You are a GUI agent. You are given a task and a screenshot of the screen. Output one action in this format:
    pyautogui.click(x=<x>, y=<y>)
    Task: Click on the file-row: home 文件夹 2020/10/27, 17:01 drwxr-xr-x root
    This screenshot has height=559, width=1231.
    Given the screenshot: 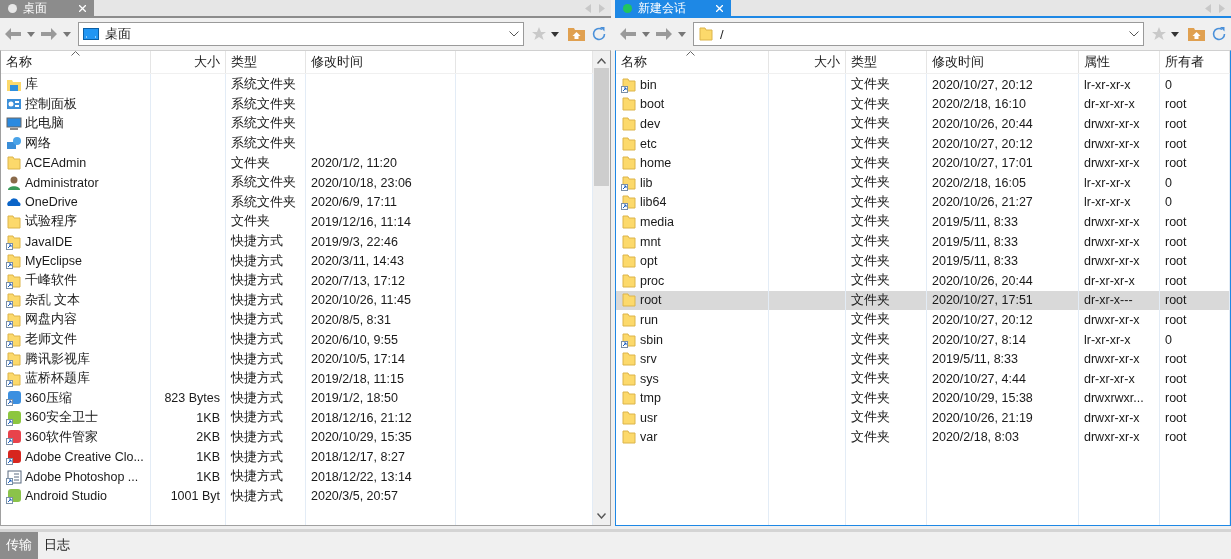 What is the action you would take?
    pyautogui.click(x=923, y=163)
    